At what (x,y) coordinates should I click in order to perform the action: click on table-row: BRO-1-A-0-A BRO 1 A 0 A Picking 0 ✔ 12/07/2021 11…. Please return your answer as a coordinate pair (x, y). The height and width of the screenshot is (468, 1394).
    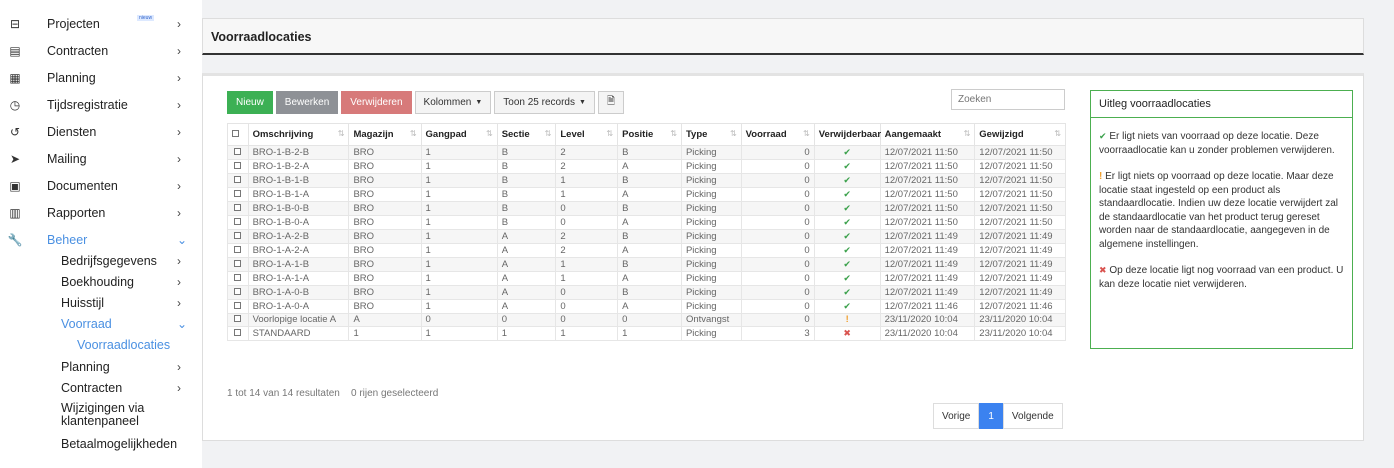
    Looking at the image, I should click on (646, 306).